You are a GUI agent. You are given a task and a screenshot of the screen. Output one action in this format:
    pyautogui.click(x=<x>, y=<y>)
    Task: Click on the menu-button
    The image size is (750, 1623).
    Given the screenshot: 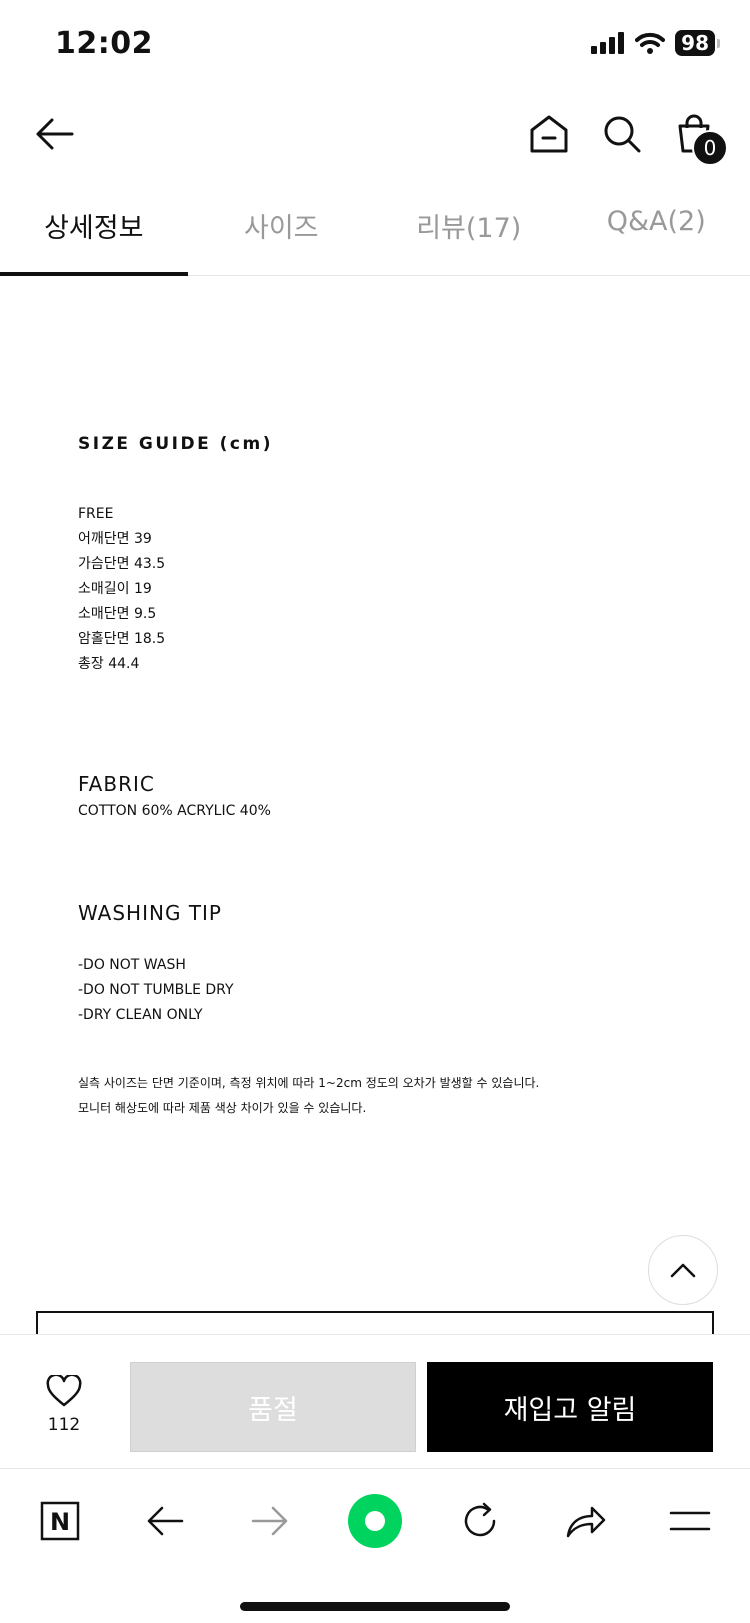 What is the action you would take?
    pyautogui.click(x=690, y=1521)
    